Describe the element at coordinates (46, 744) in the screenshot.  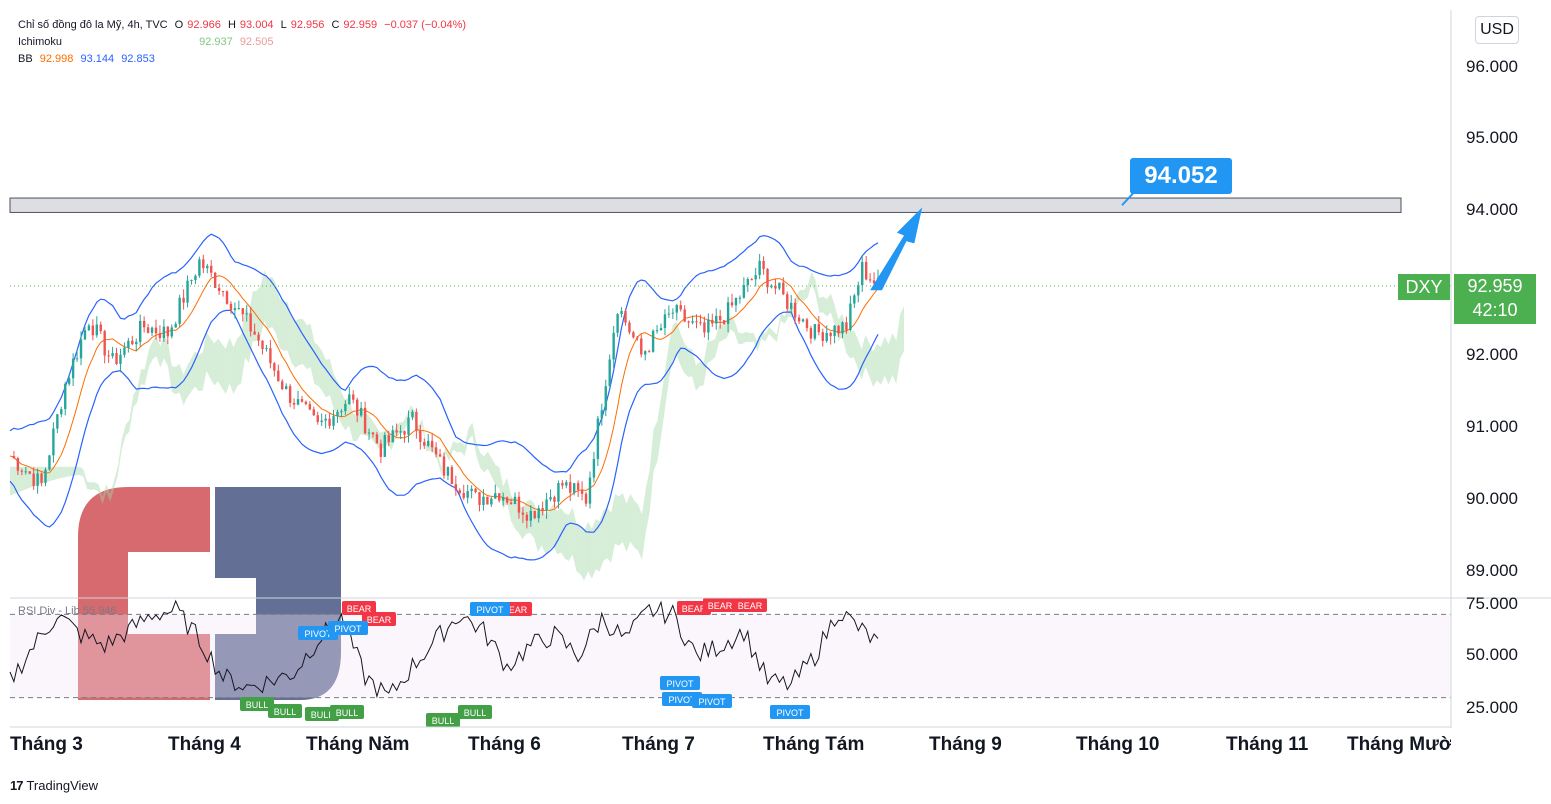
I see `time-tick: Tháng 3` at that location.